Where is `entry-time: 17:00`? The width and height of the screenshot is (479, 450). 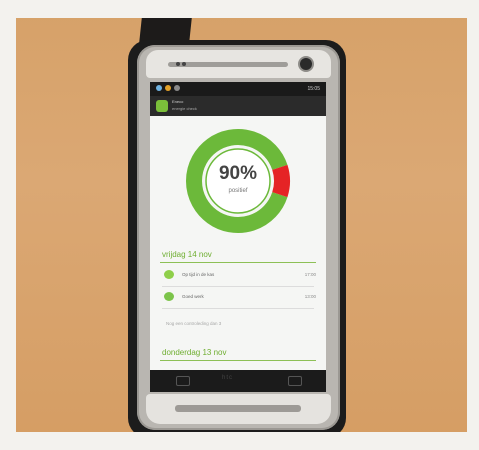
entry-time: 17:00 is located at coordinates (310, 274).